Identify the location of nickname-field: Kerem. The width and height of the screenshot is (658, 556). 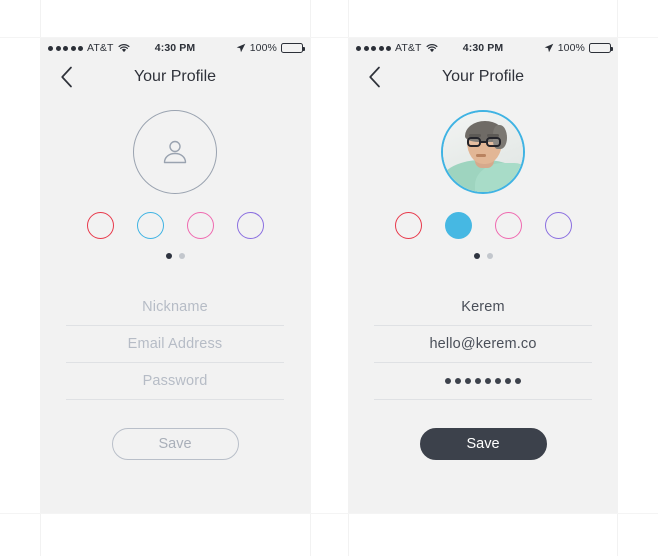
(483, 307).